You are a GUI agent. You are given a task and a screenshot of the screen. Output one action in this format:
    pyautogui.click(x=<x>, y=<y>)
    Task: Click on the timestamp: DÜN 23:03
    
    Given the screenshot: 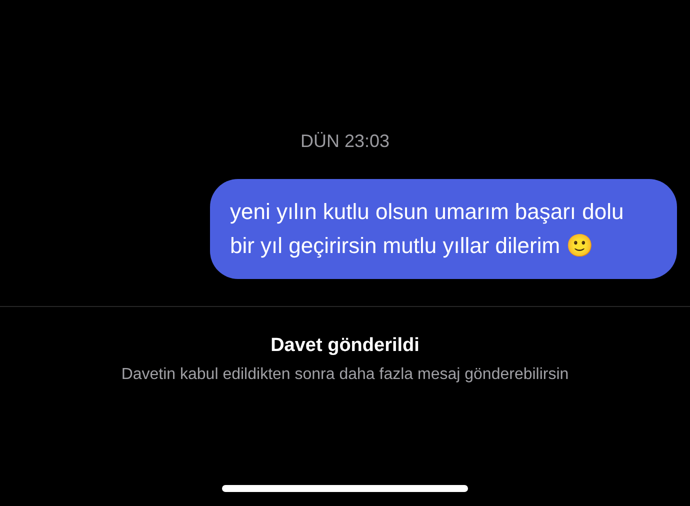 What is the action you would take?
    pyautogui.click(x=345, y=141)
    